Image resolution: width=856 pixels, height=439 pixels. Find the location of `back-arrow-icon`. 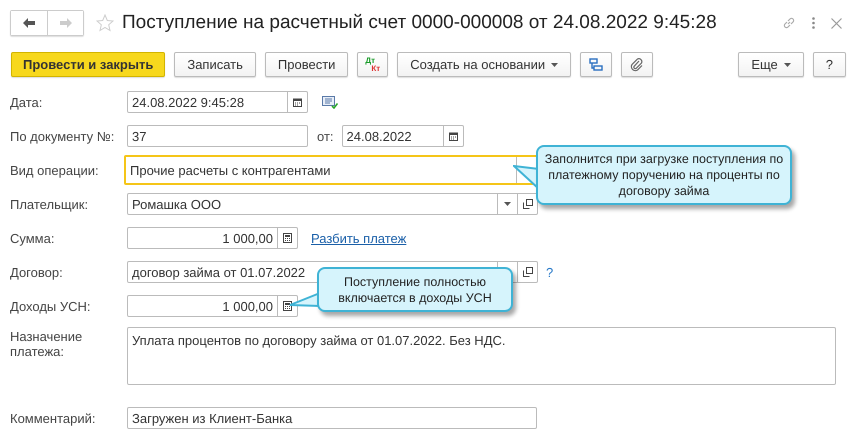

back-arrow-icon is located at coordinates (29, 23).